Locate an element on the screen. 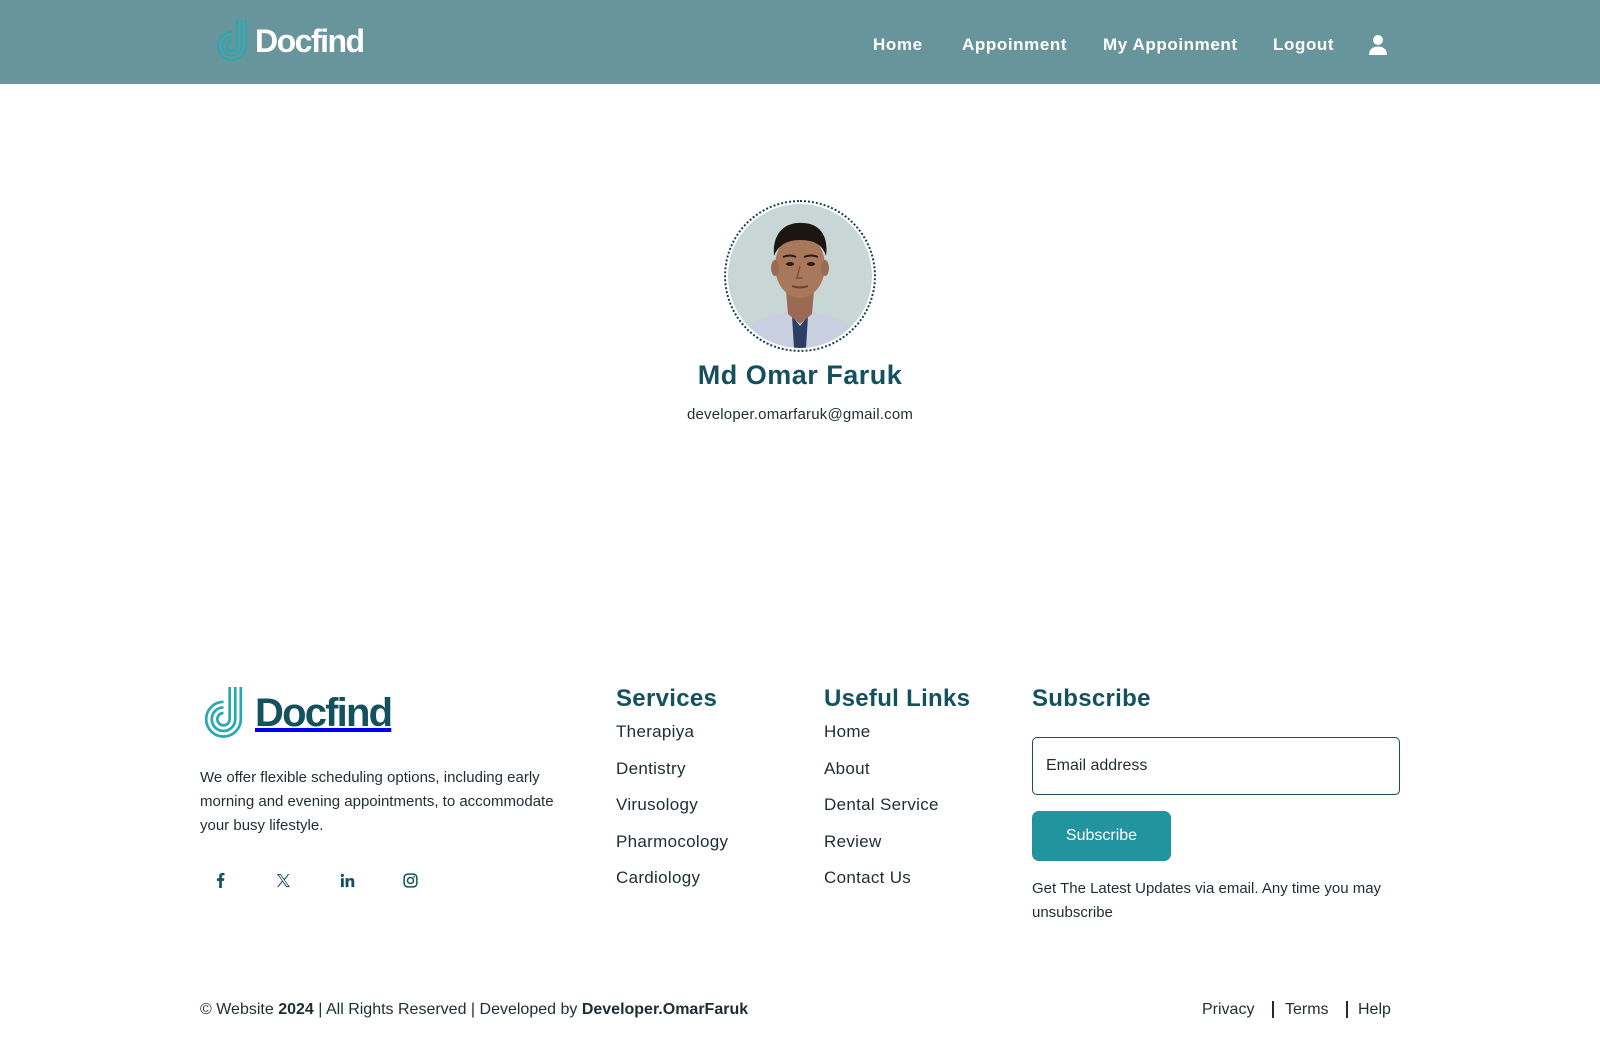 This screenshot has height=1054, width=1600. instagram-link is located at coordinates (410, 880).